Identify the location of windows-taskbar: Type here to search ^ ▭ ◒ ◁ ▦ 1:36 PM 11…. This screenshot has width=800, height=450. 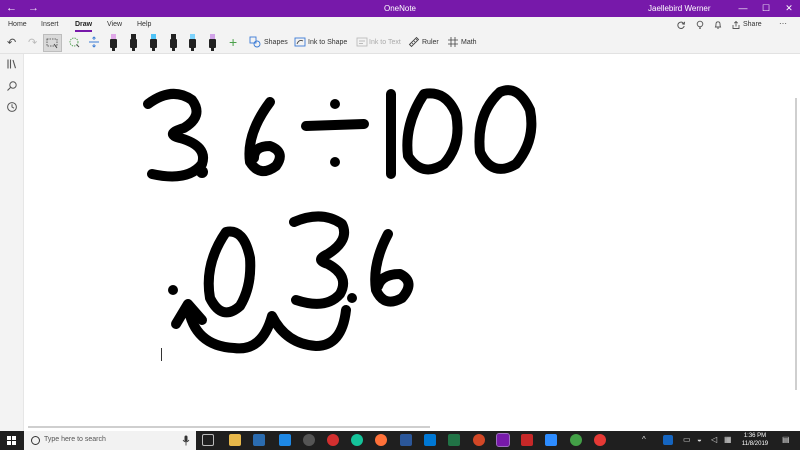
(400, 440).